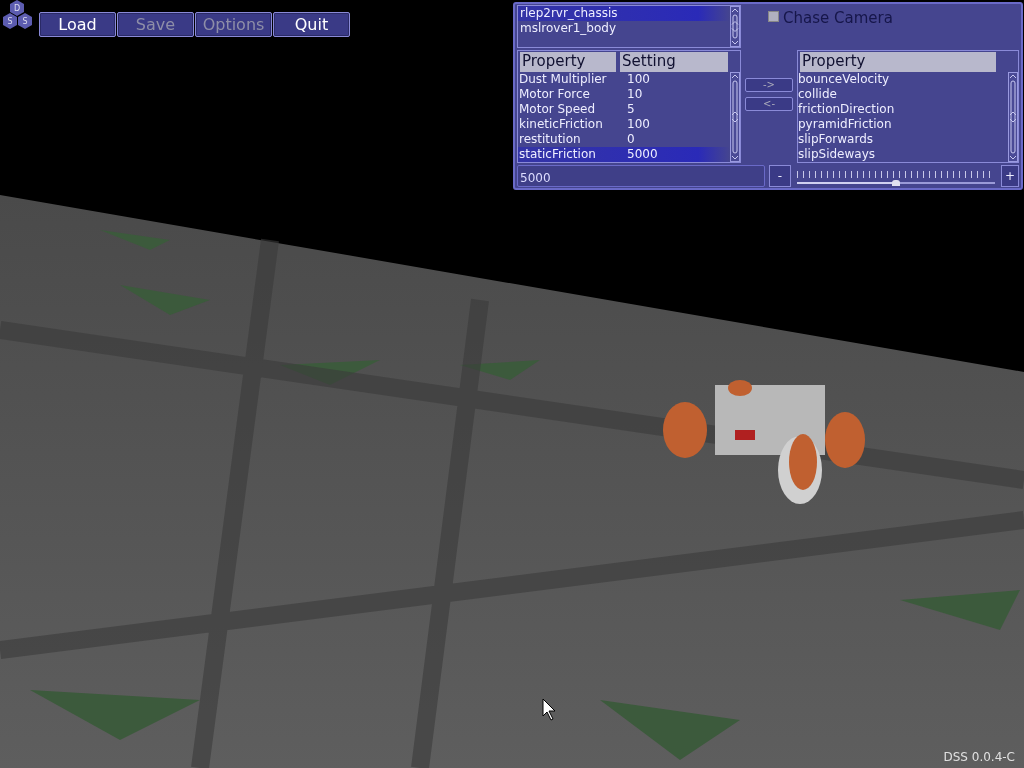  I want to click on logo-letter: D, so click(17, 8).